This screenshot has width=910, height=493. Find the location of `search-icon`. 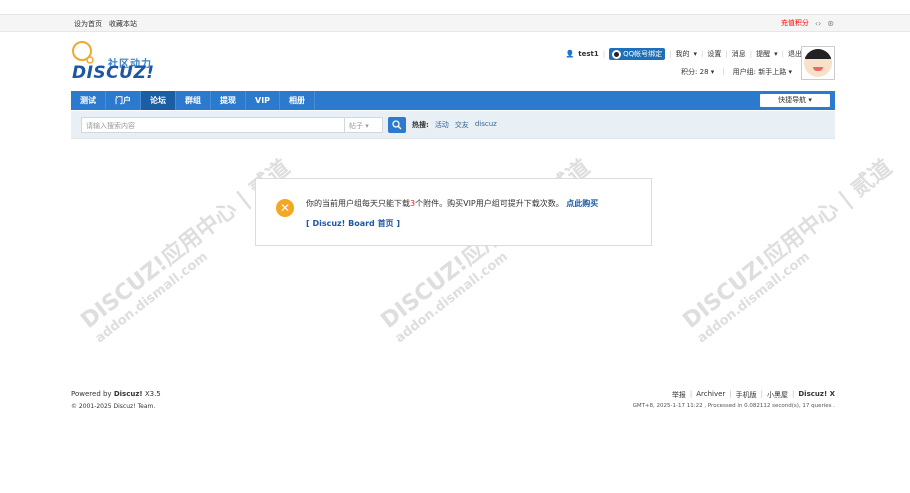

search-icon is located at coordinates (397, 125).